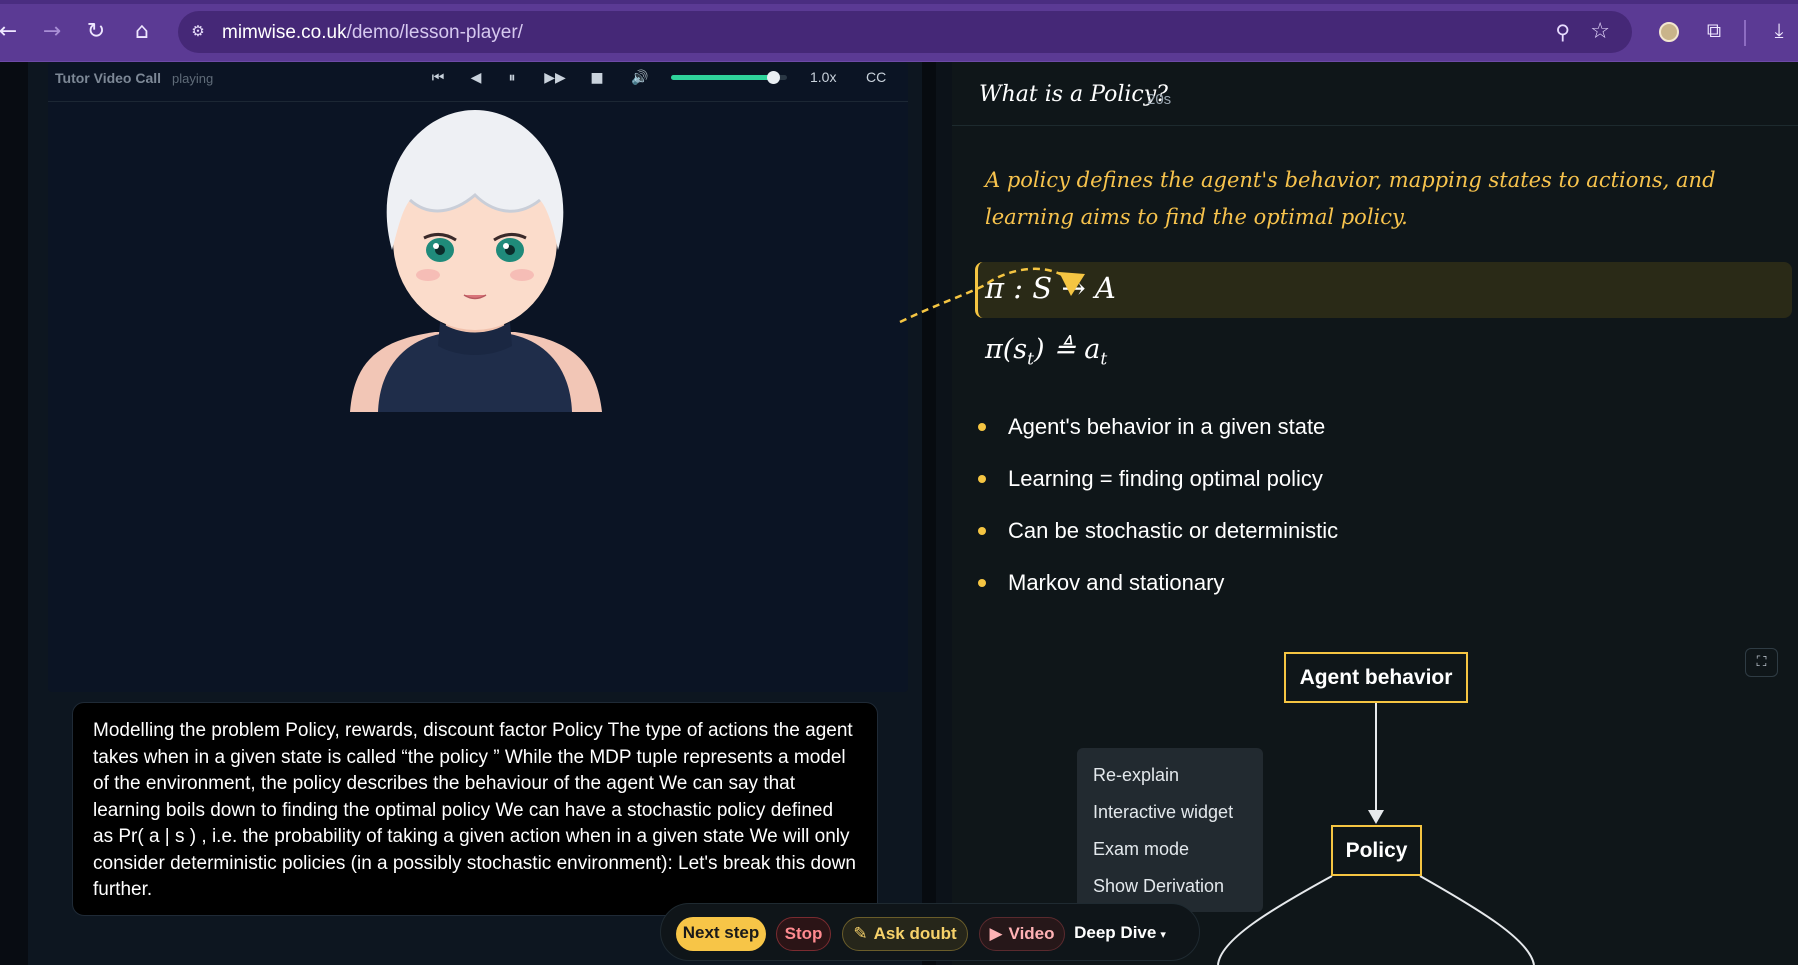 This screenshot has height=965, width=1798. Describe the element at coordinates (803, 934) in the screenshot. I see `stop-button: Stop` at that location.